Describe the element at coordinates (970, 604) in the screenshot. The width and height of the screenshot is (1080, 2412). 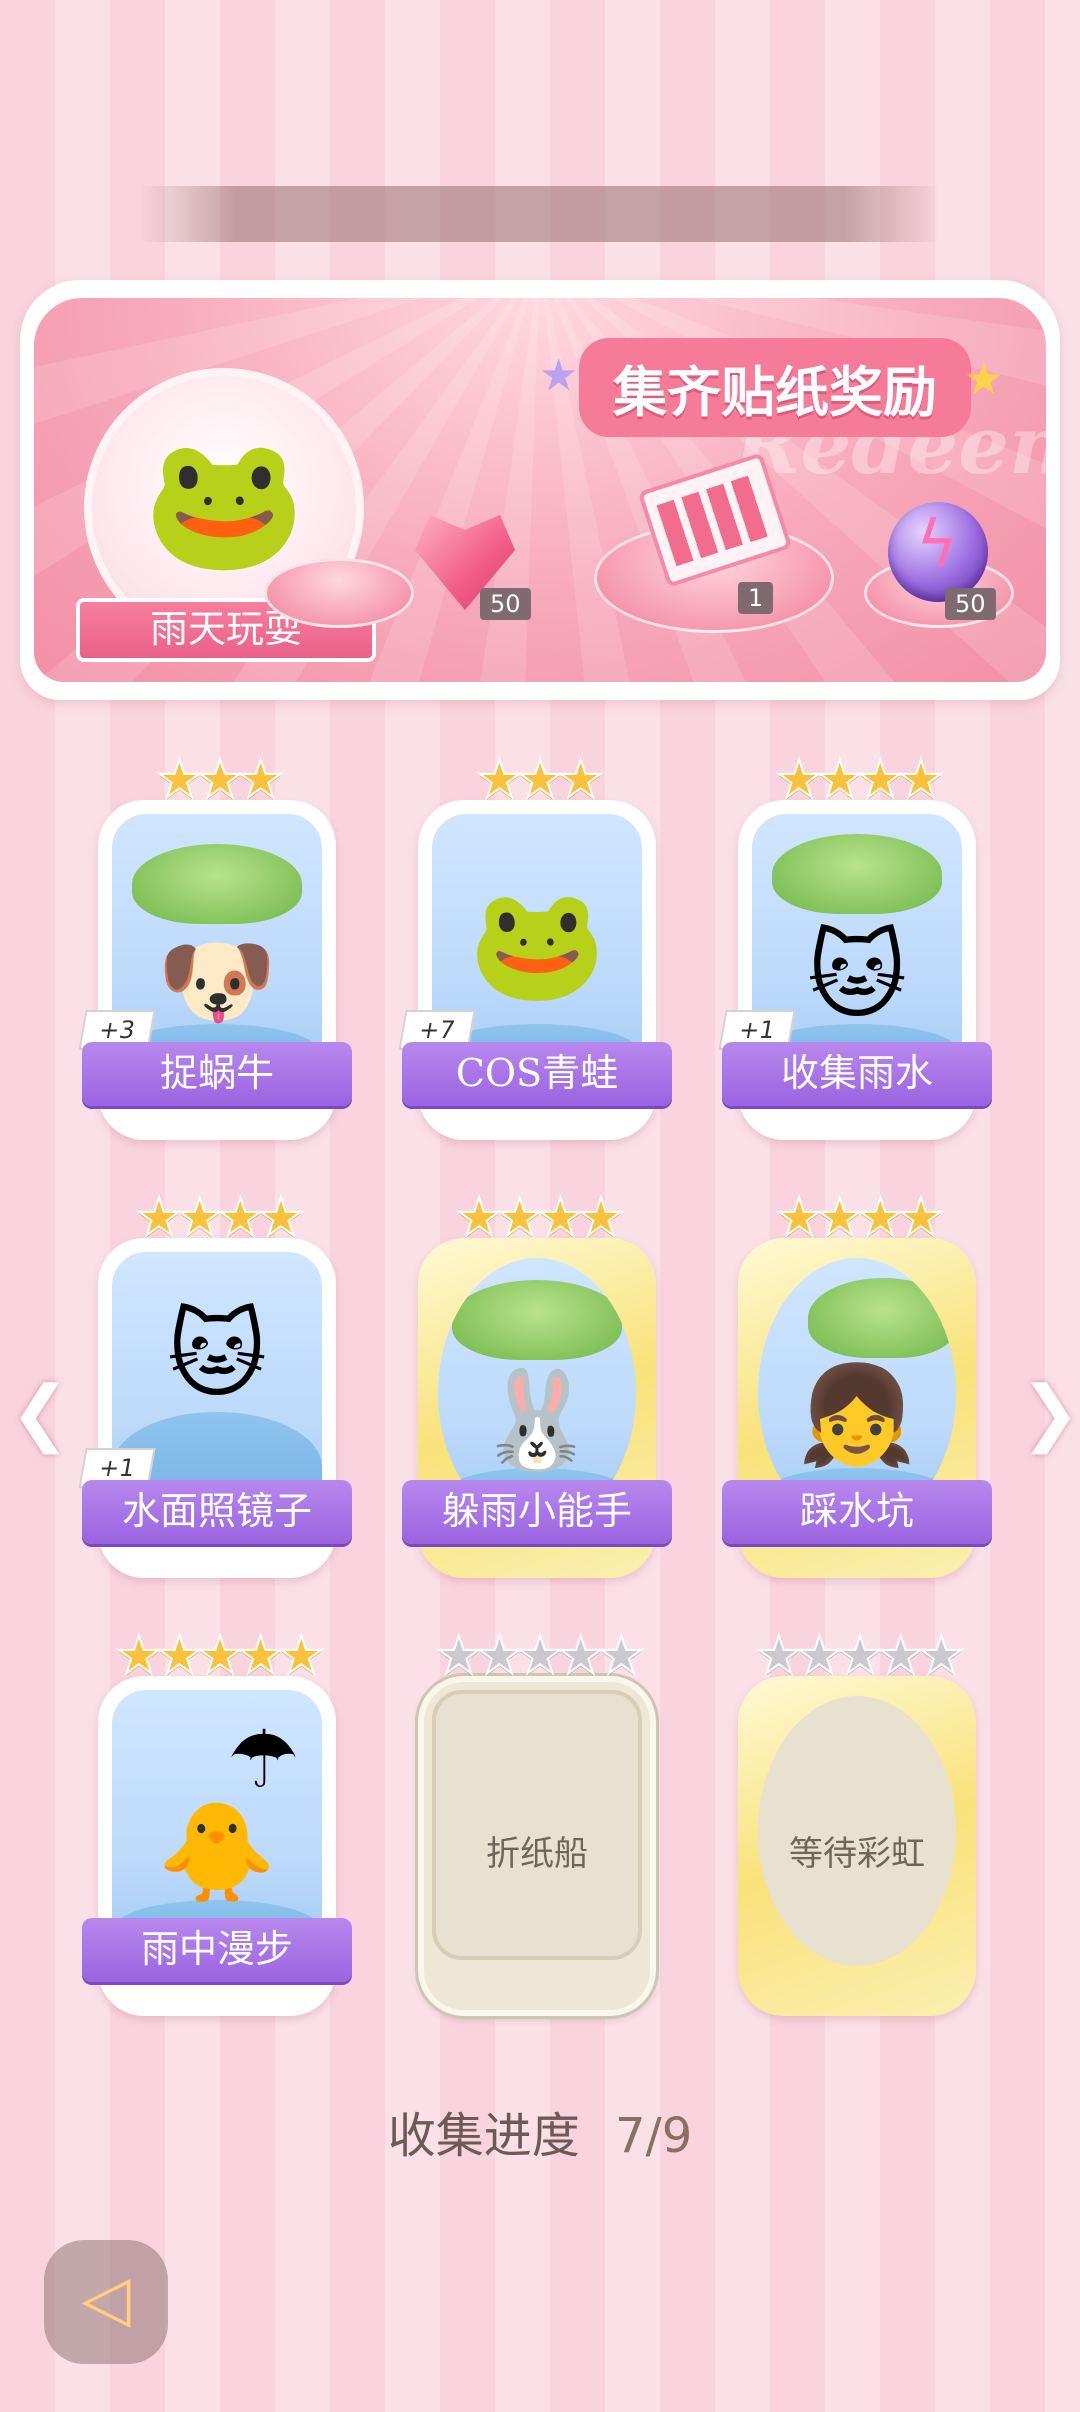
I see `energy-orb-count: 50` at that location.